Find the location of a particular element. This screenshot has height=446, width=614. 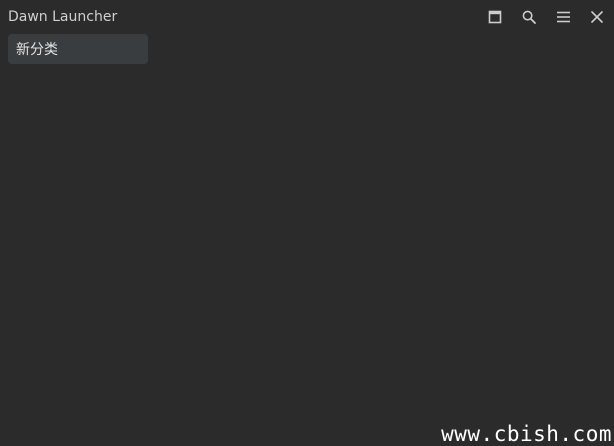

maximize-button is located at coordinates (495, 17).